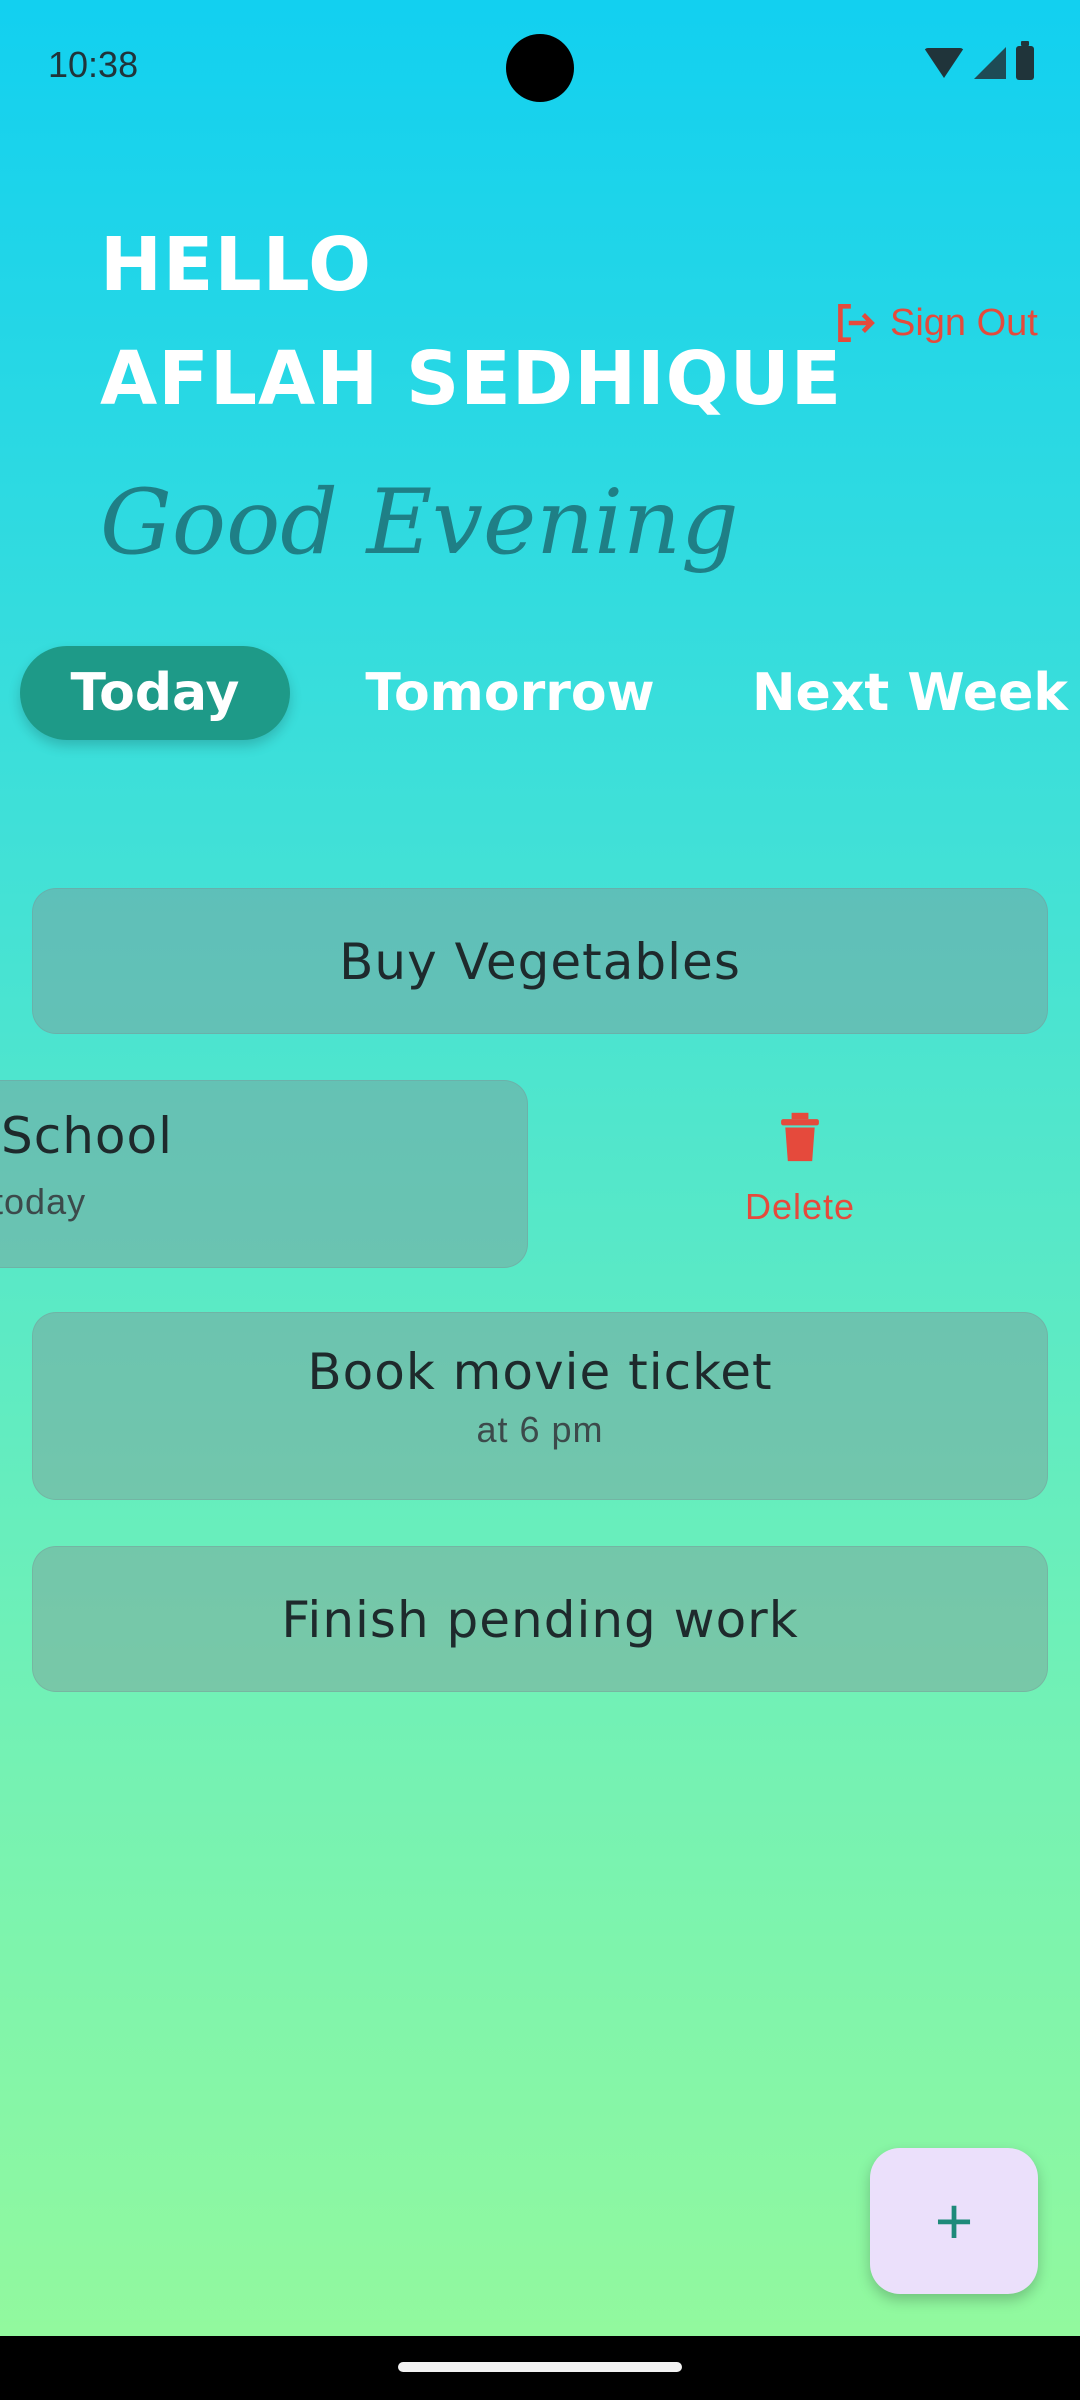 The height and width of the screenshot is (2400, 1080). Describe the element at coordinates (419, 522) in the screenshot. I see `greeting-subtitle: Good Evening` at that location.